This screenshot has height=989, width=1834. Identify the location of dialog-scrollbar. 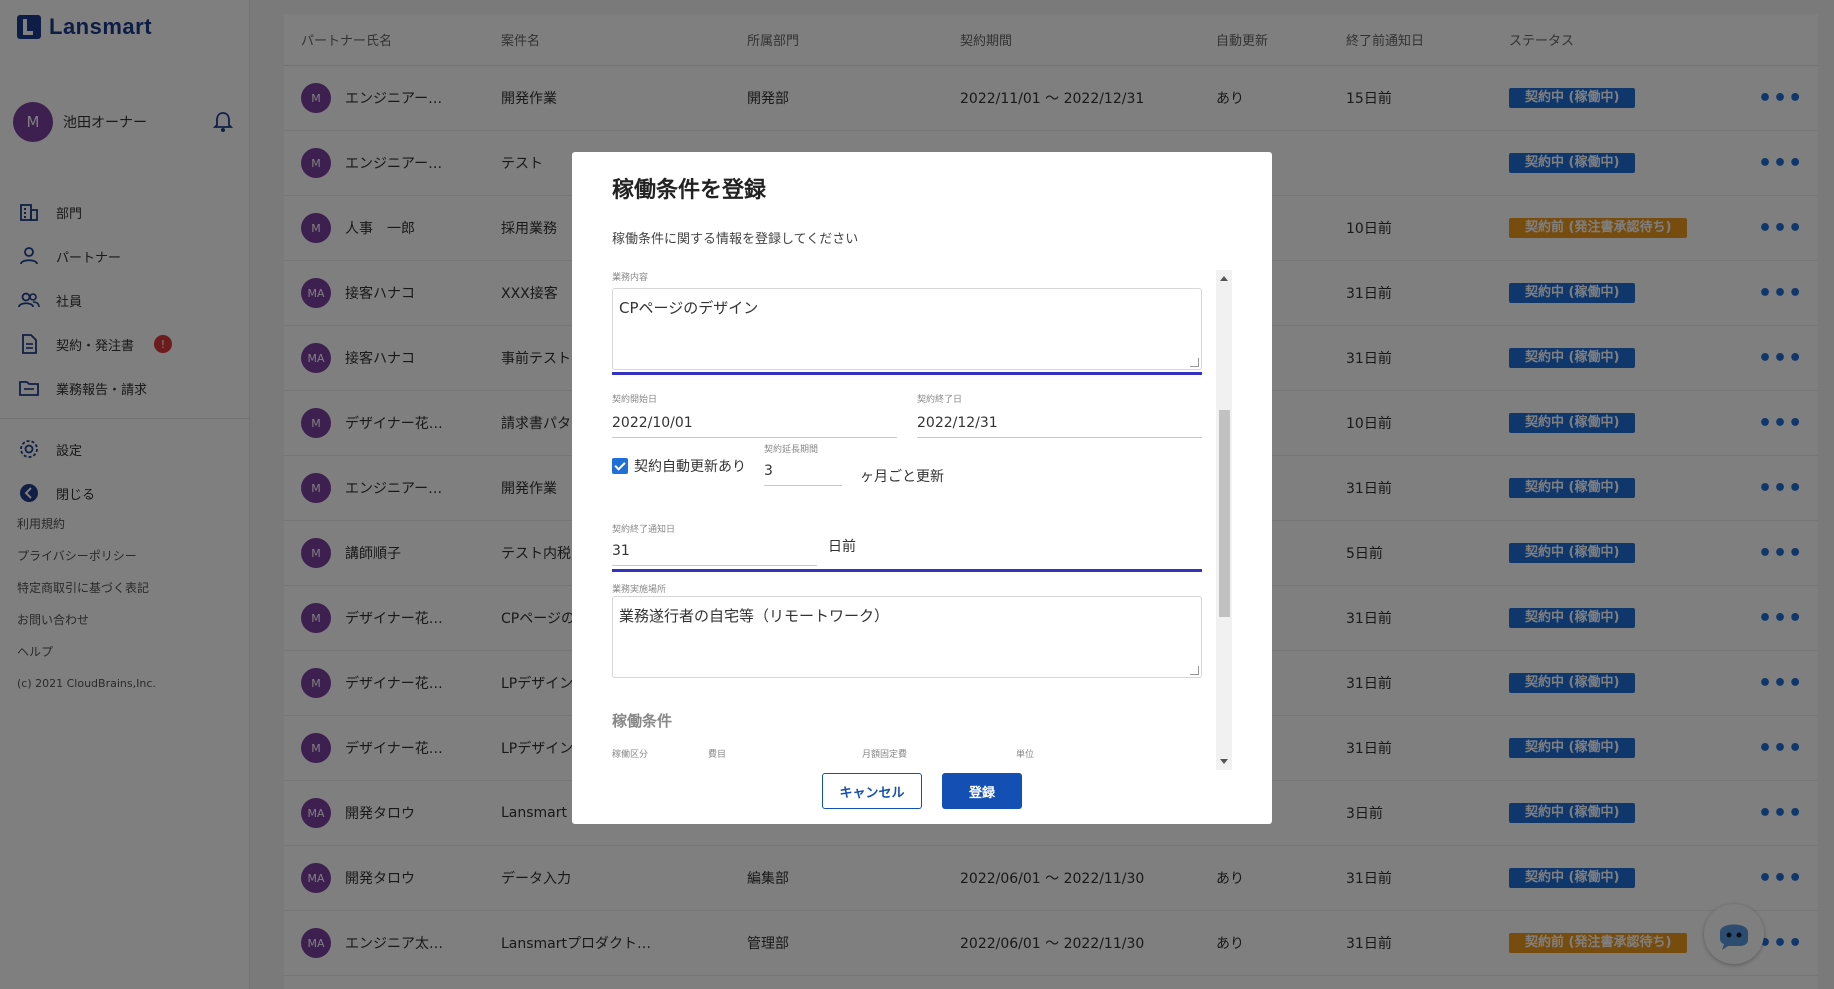
(1224, 520).